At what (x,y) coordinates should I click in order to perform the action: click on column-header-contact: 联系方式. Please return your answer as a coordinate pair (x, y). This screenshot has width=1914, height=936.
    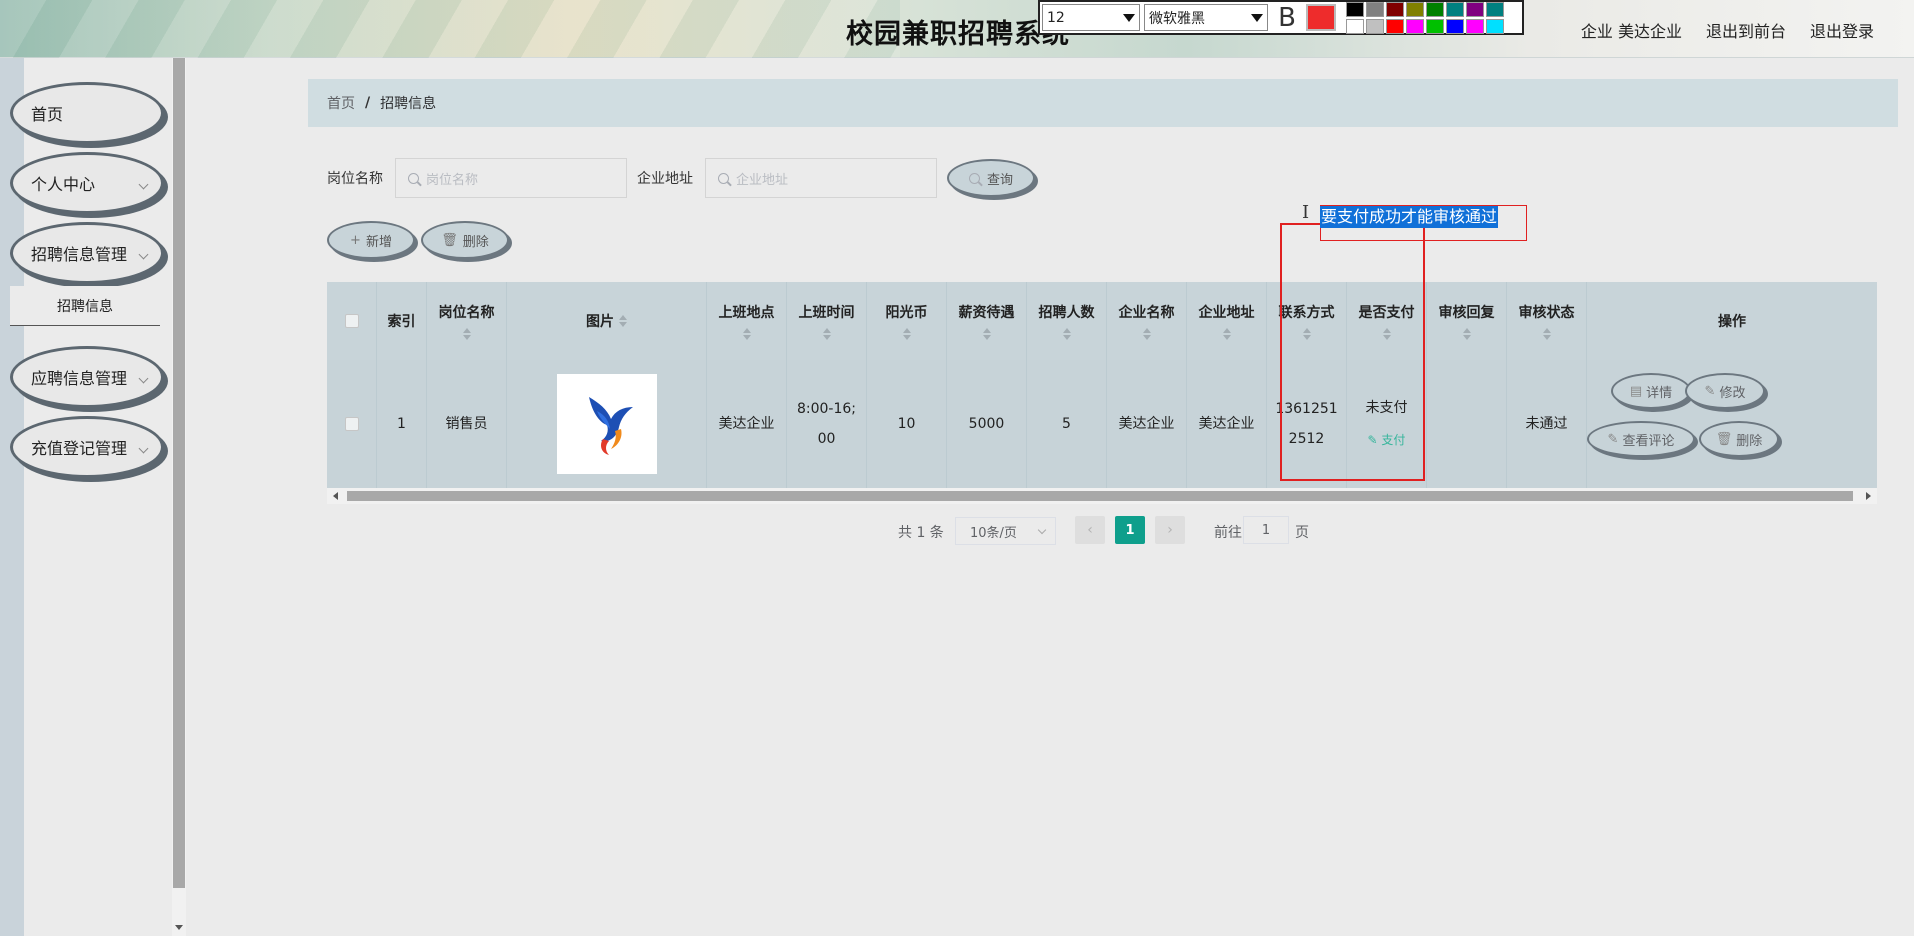
    Looking at the image, I should click on (1307, 321).